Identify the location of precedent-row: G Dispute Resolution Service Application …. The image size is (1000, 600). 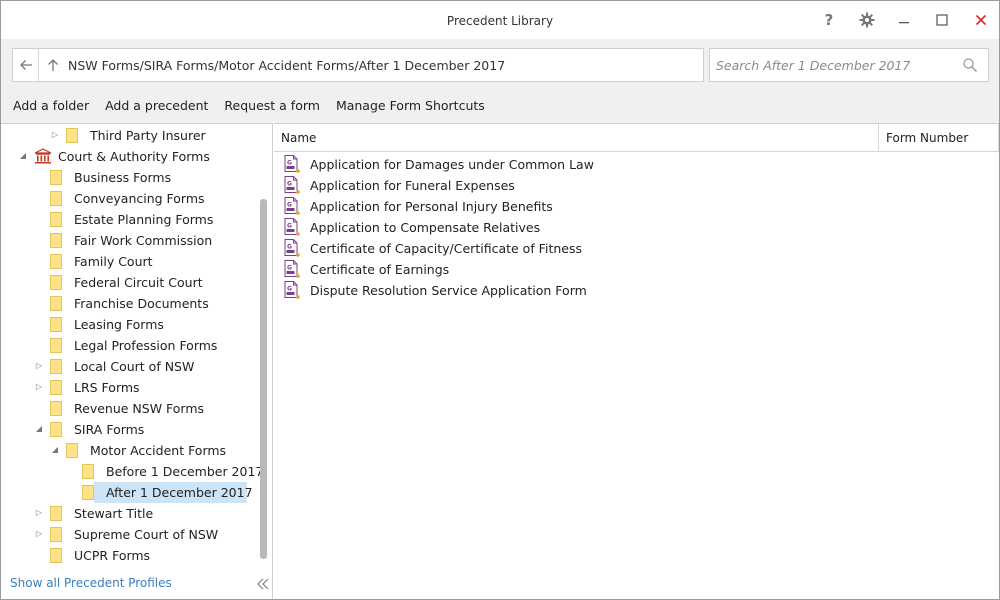
(636, 290).